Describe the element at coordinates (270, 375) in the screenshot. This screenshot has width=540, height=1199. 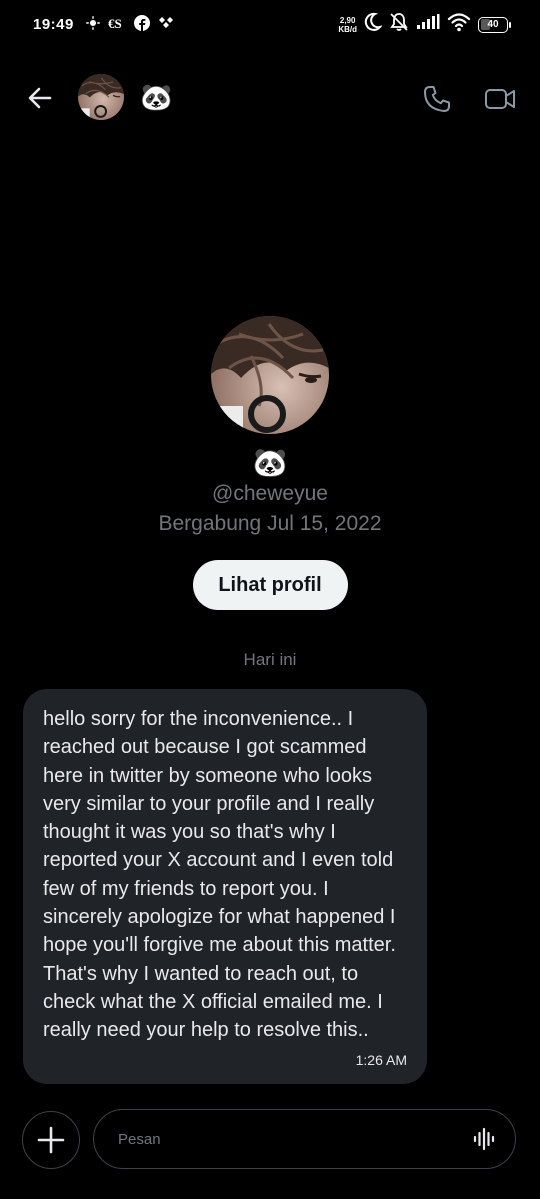
I see `profile-avatar` at that location.